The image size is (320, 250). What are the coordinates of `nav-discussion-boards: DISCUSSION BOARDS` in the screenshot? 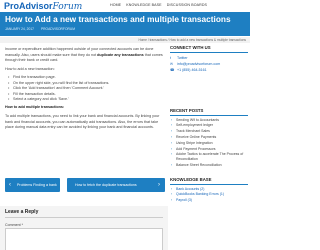 It's located at (187, 5).